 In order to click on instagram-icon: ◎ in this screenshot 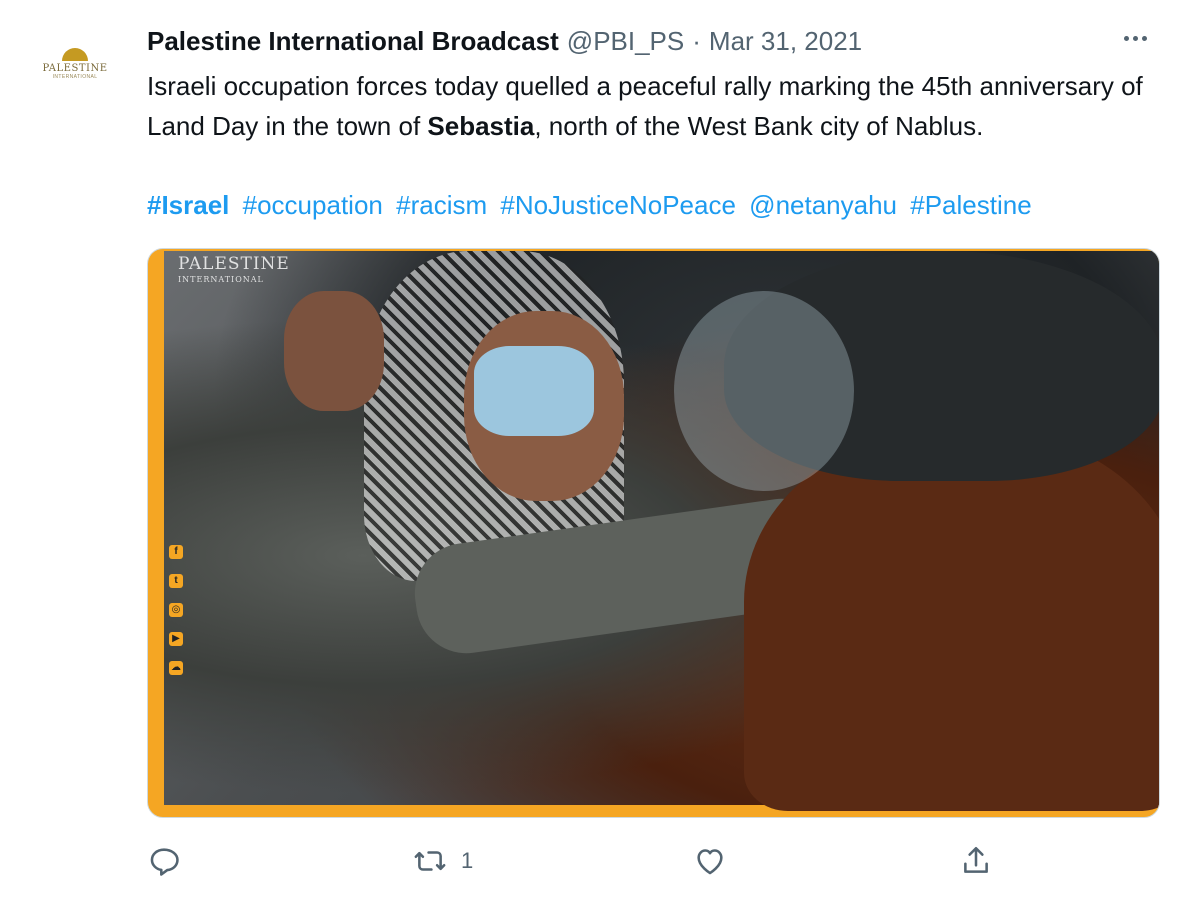, I will do `click(176, 610)`.